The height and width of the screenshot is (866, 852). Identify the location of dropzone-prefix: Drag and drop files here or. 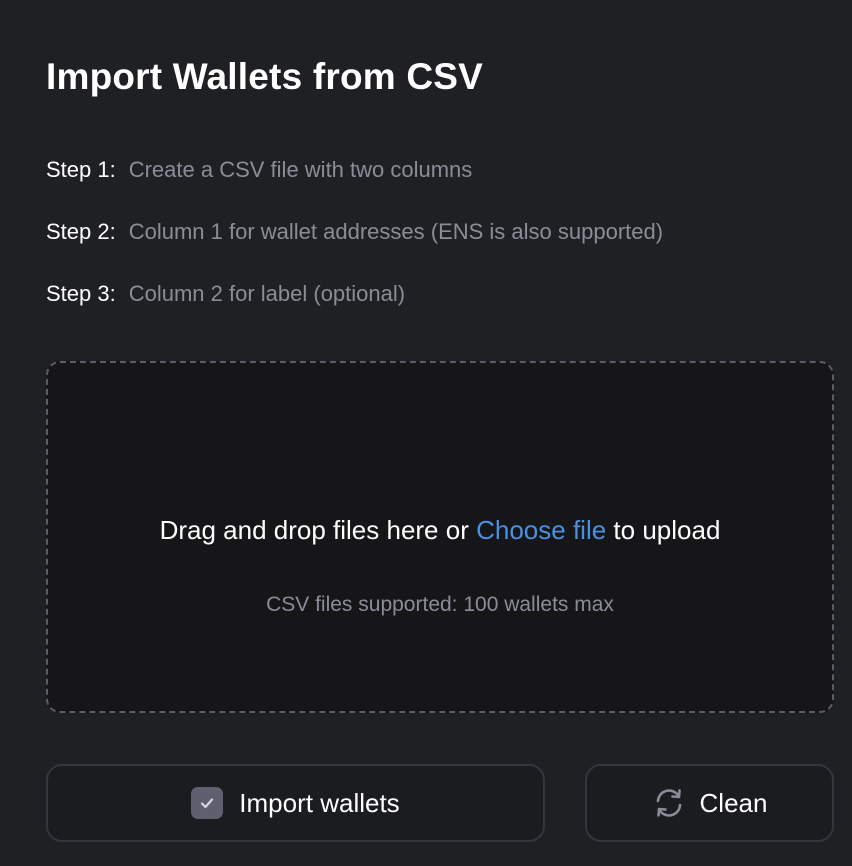
(314, 530).